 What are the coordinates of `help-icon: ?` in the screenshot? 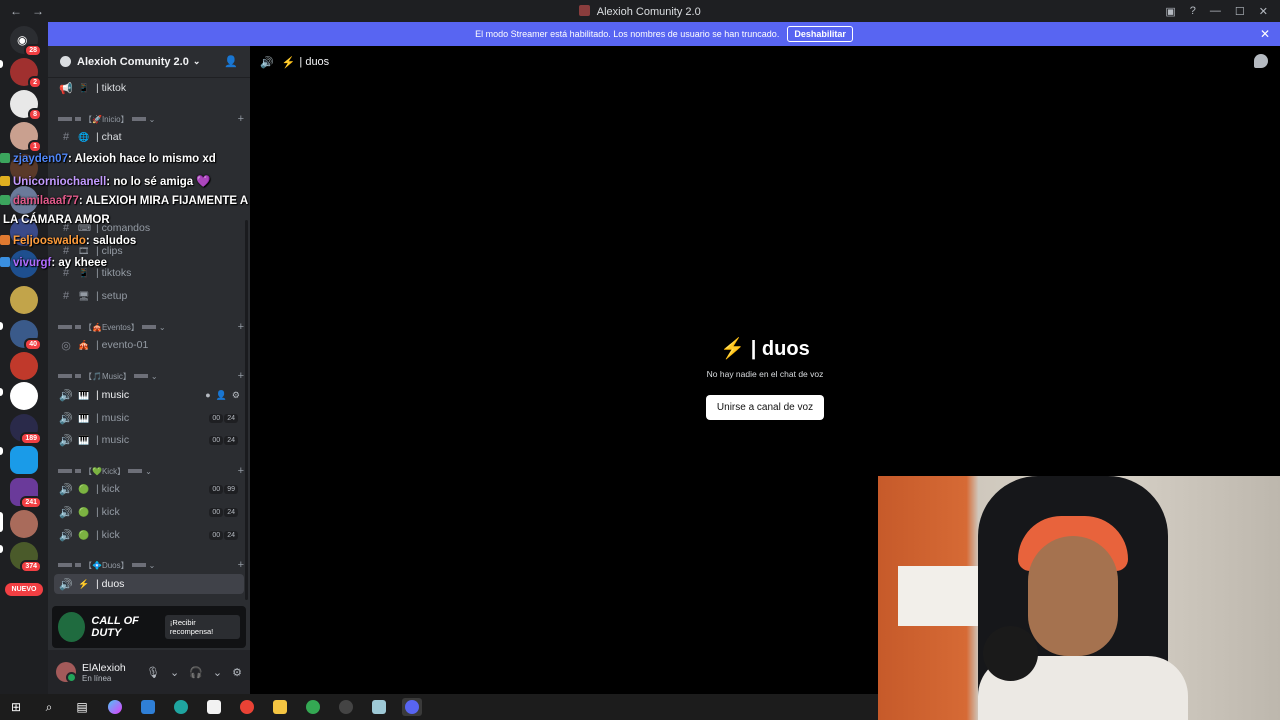 It's located at (1193, 11).